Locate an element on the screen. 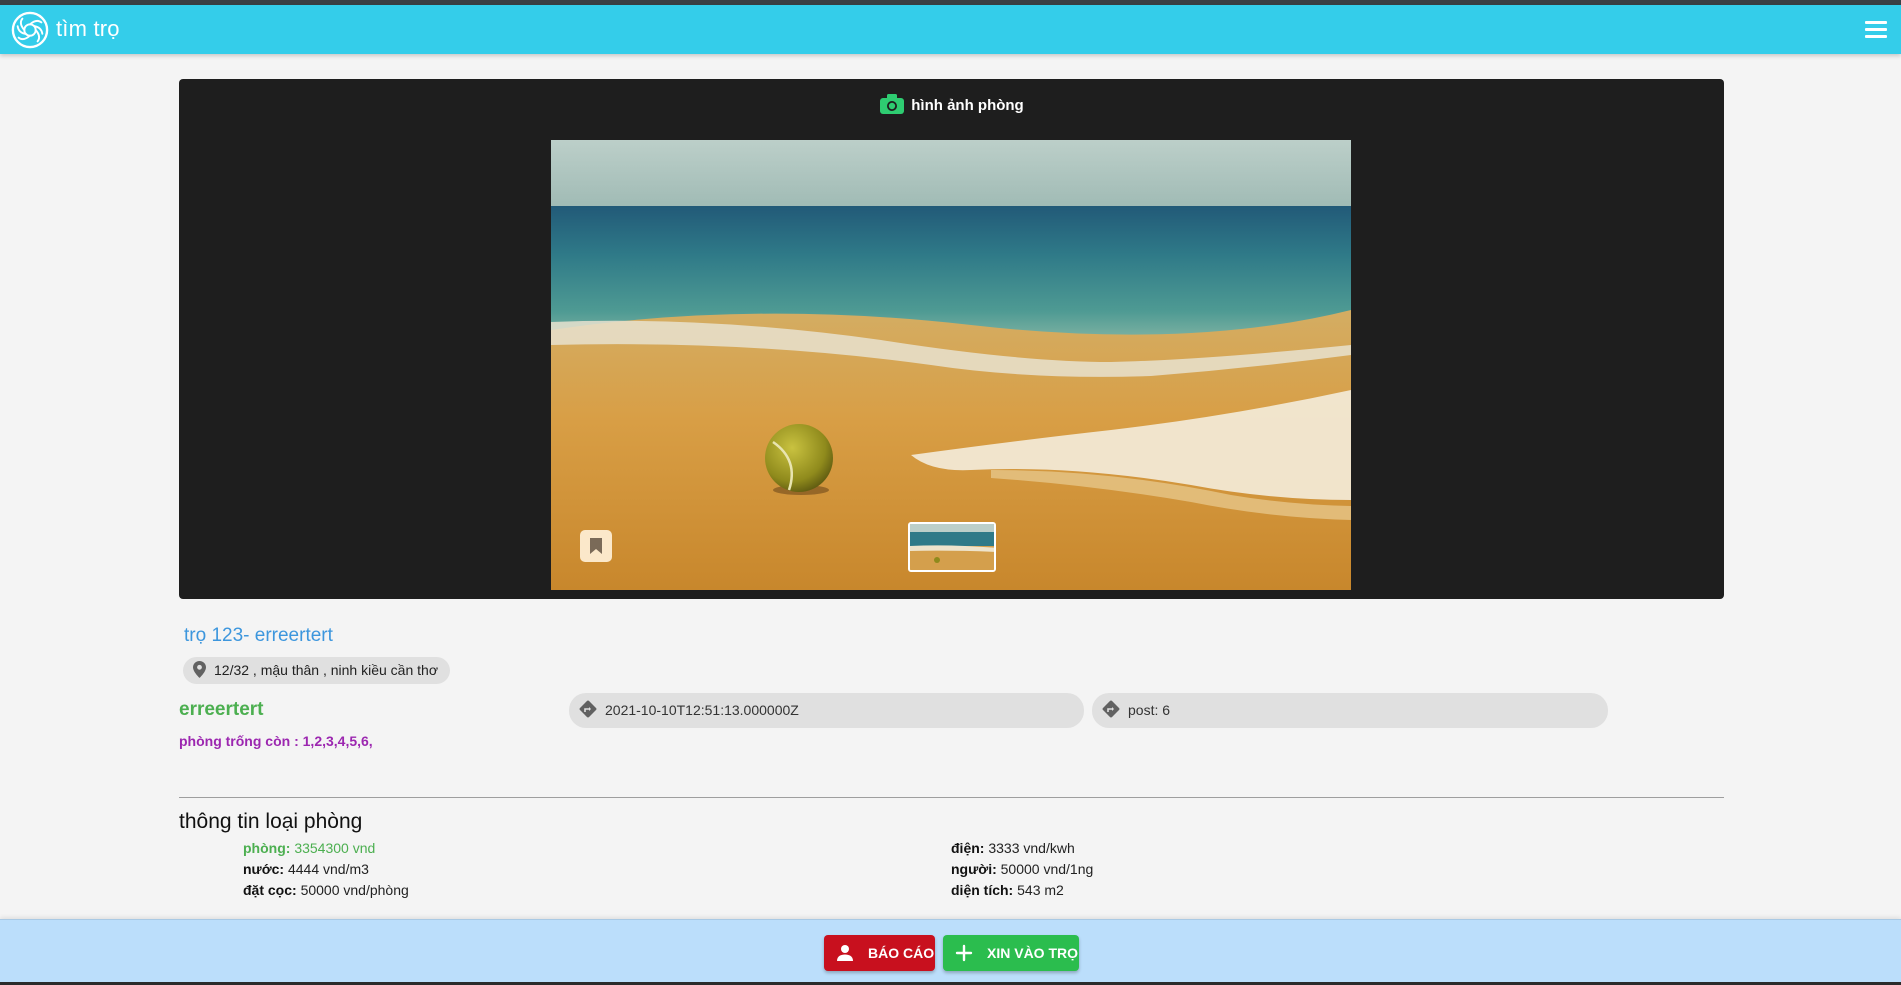  room-type-heading: thông tin loại phòng is located at coordinates (271, 821).